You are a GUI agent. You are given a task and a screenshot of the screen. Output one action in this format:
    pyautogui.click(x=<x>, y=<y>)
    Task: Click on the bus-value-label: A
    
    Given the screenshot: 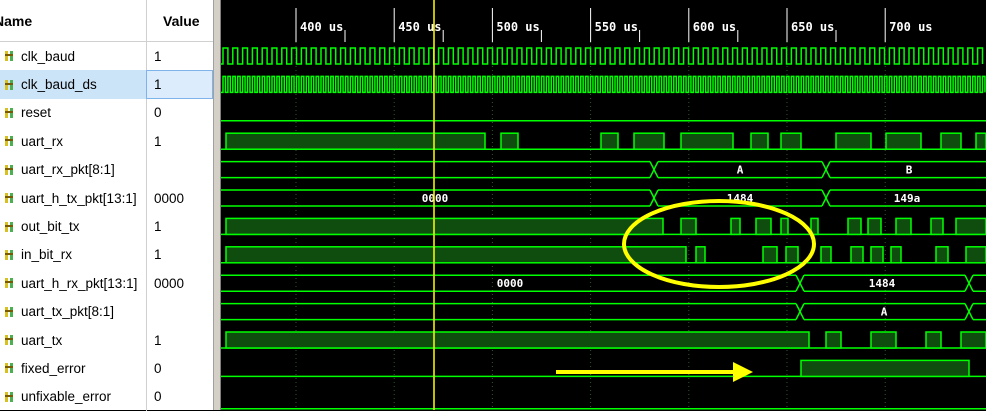 What is the action you would take?
    pyautogui.click(x=740, y=170)
    